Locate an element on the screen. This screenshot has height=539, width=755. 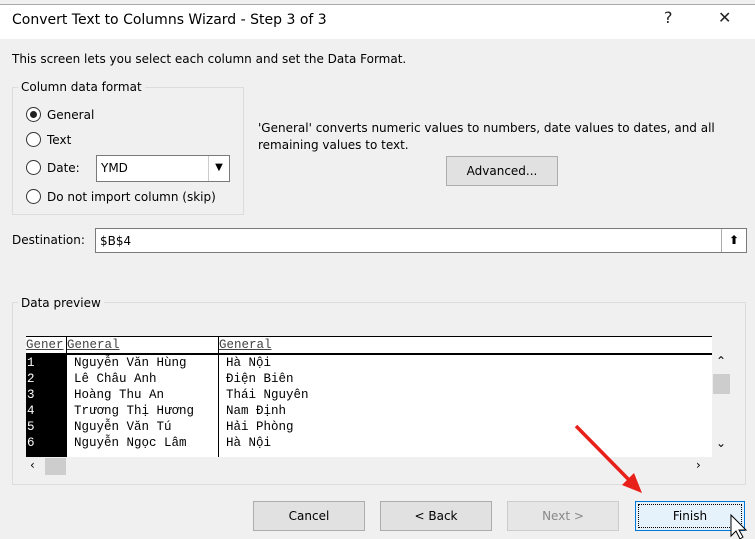
radio-general is located at coordinates (33, 114).